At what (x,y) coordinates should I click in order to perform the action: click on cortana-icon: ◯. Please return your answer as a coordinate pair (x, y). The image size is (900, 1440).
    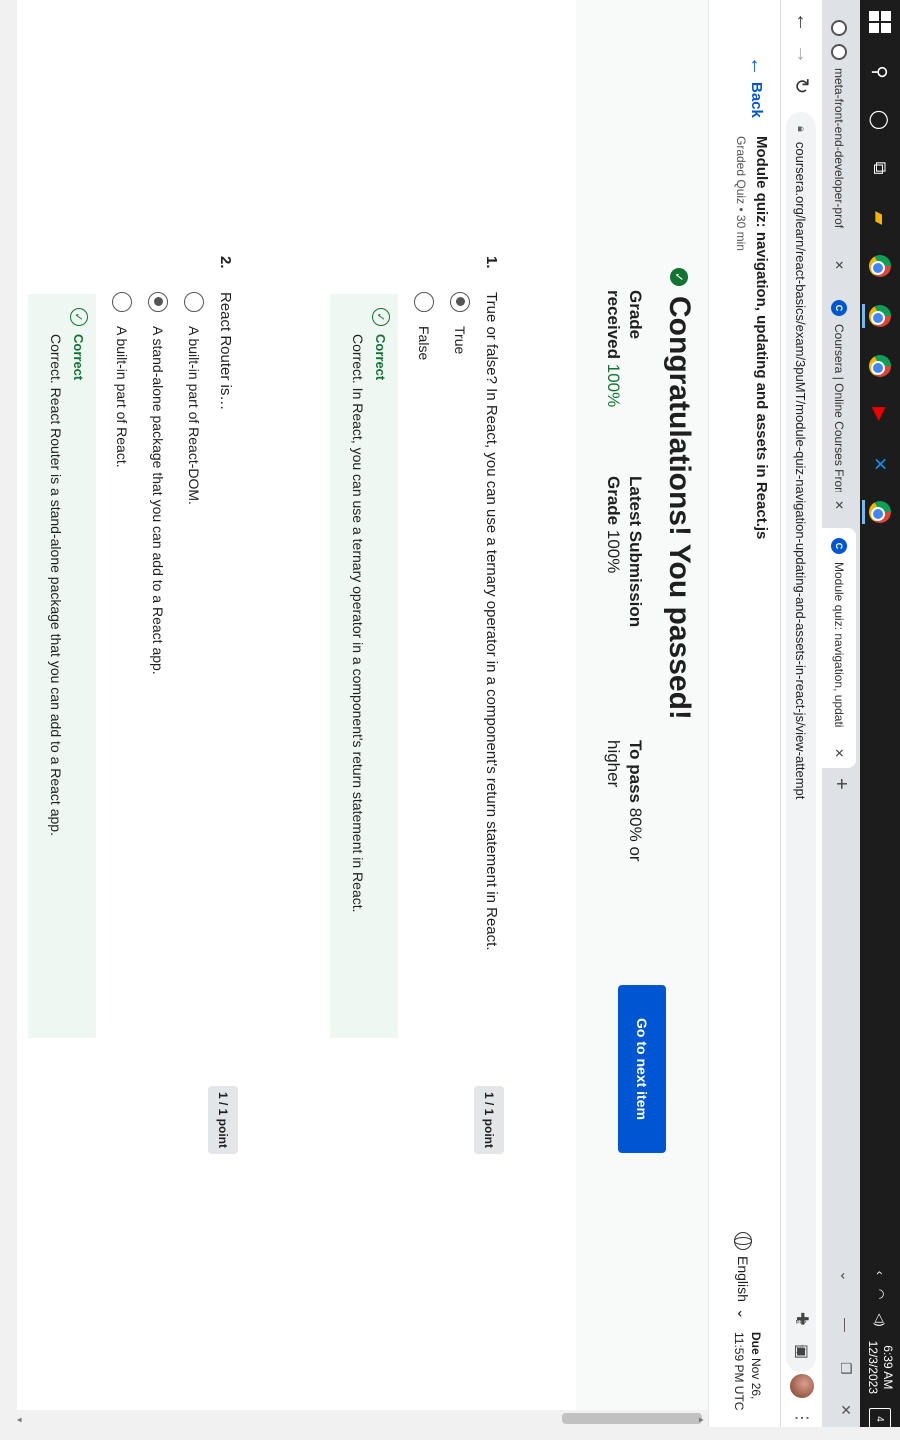
    Looking at the image, I should click on (880, 120).